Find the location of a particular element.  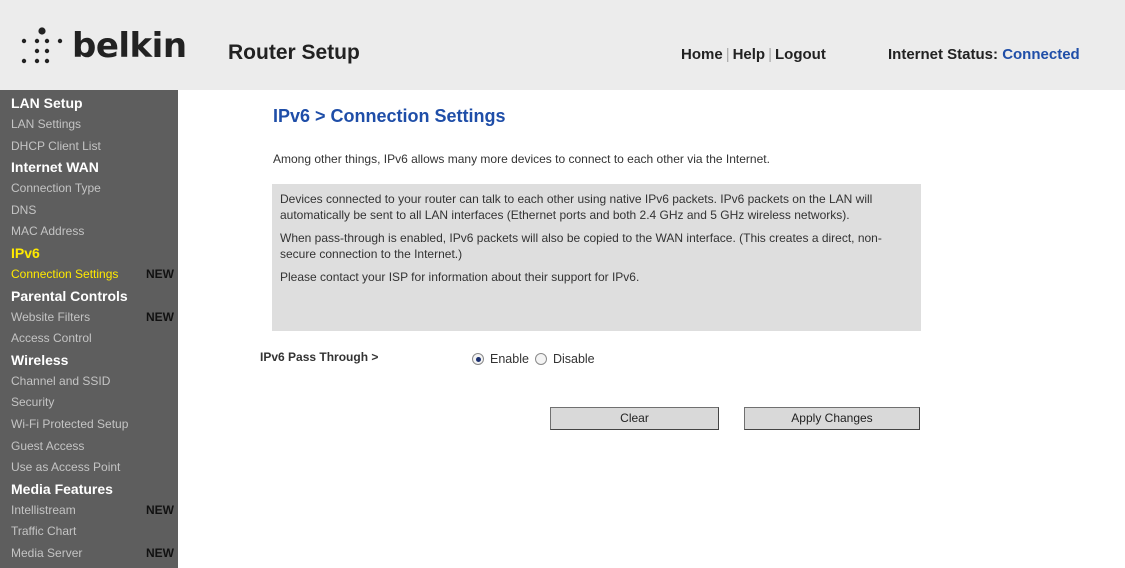

internet-status: Internet Status: Connected is located at coordinates (984, 54).